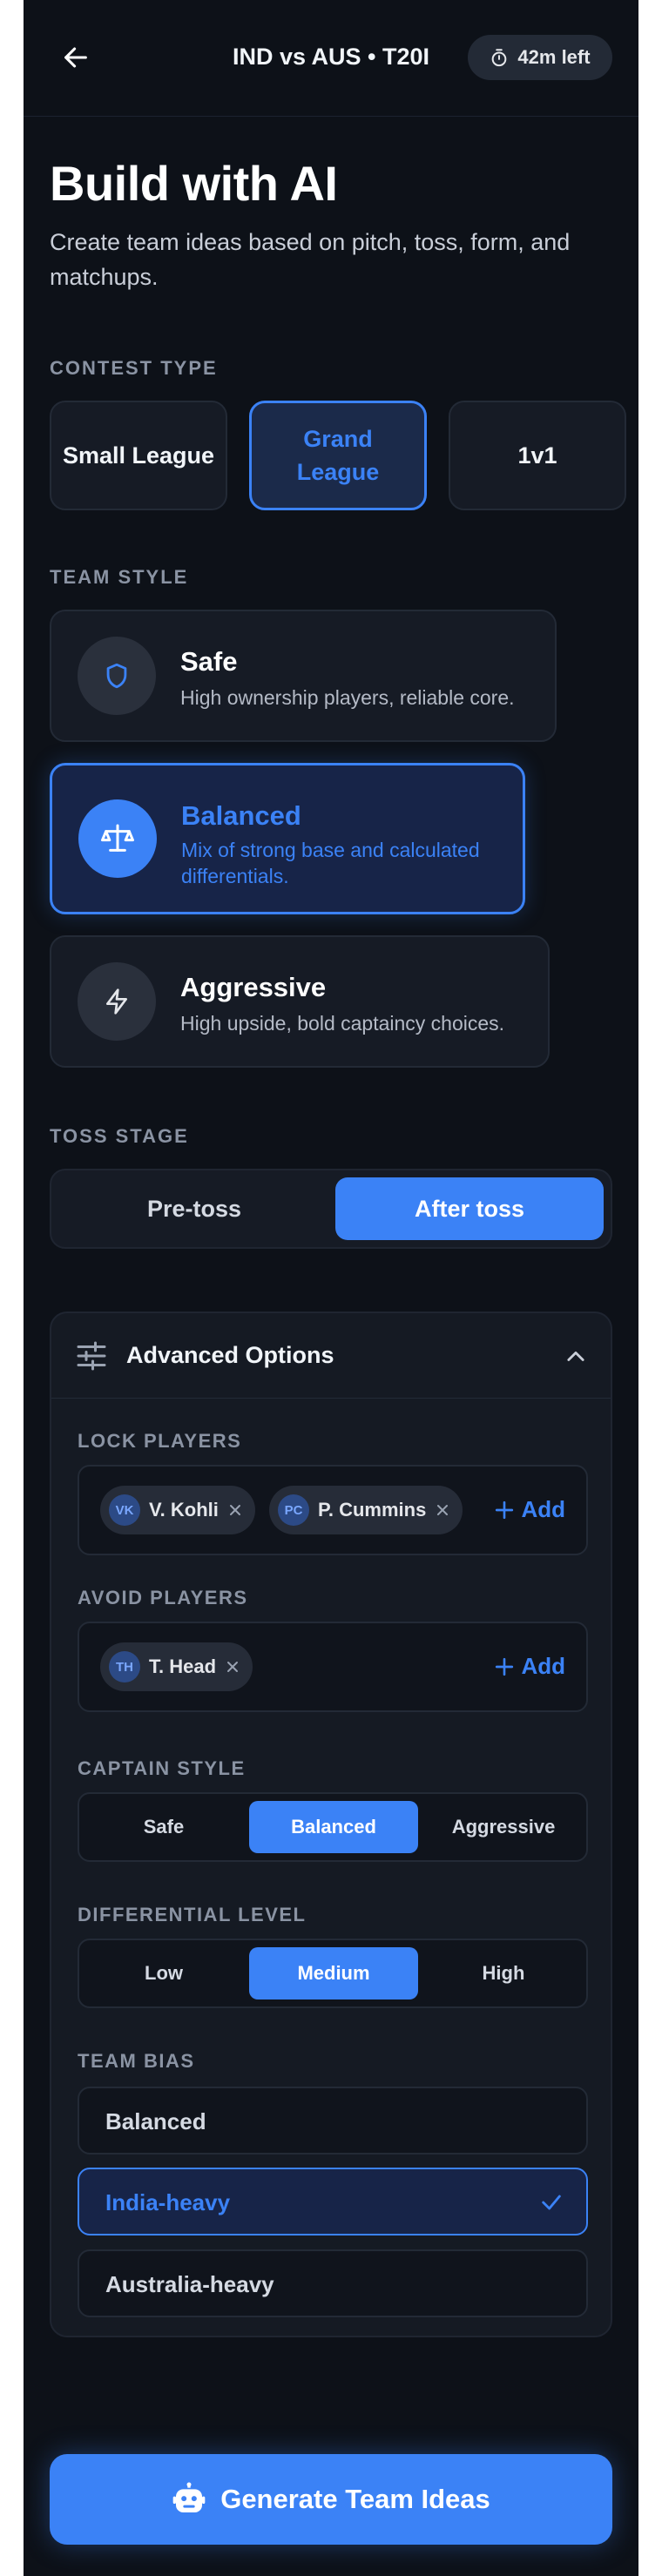 This screenshot has height=2576, width=662. Describe the element at coordinates (230, 1355) in the screenshot. I see `advanced-options-title: Advanced Options` at that location.